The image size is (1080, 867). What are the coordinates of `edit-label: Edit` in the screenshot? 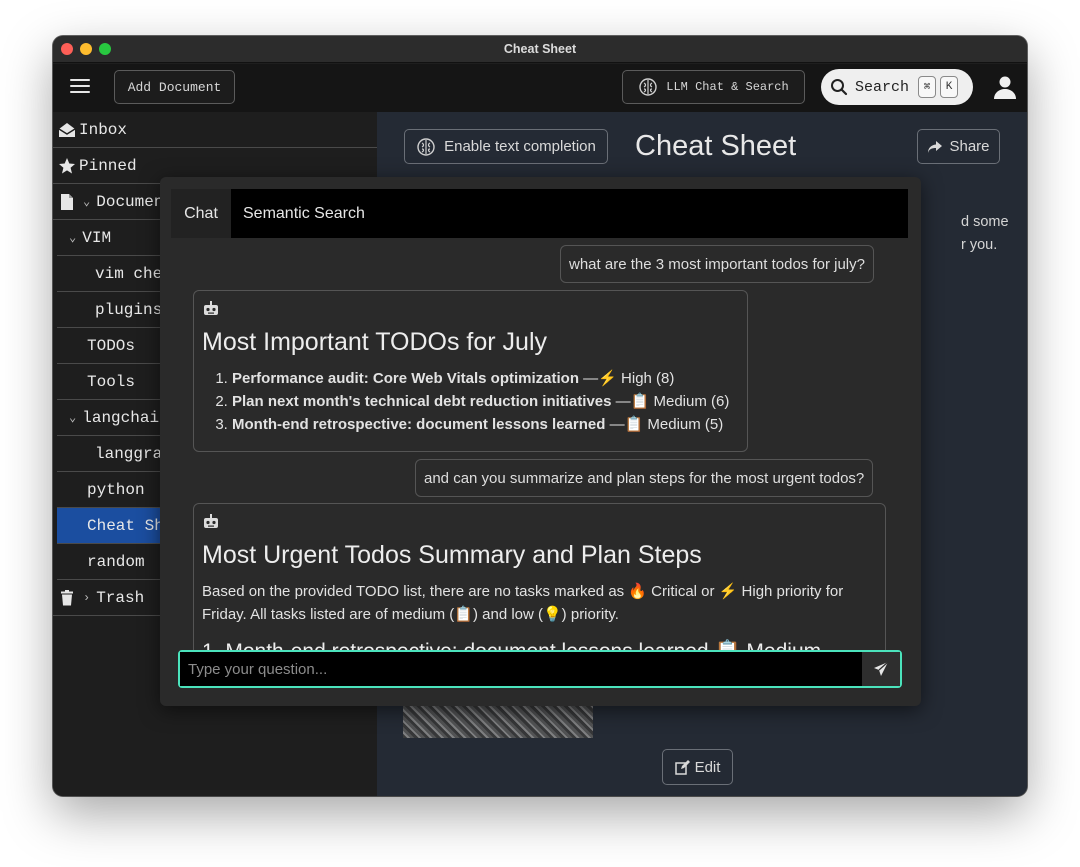 It's located at (707, 767).